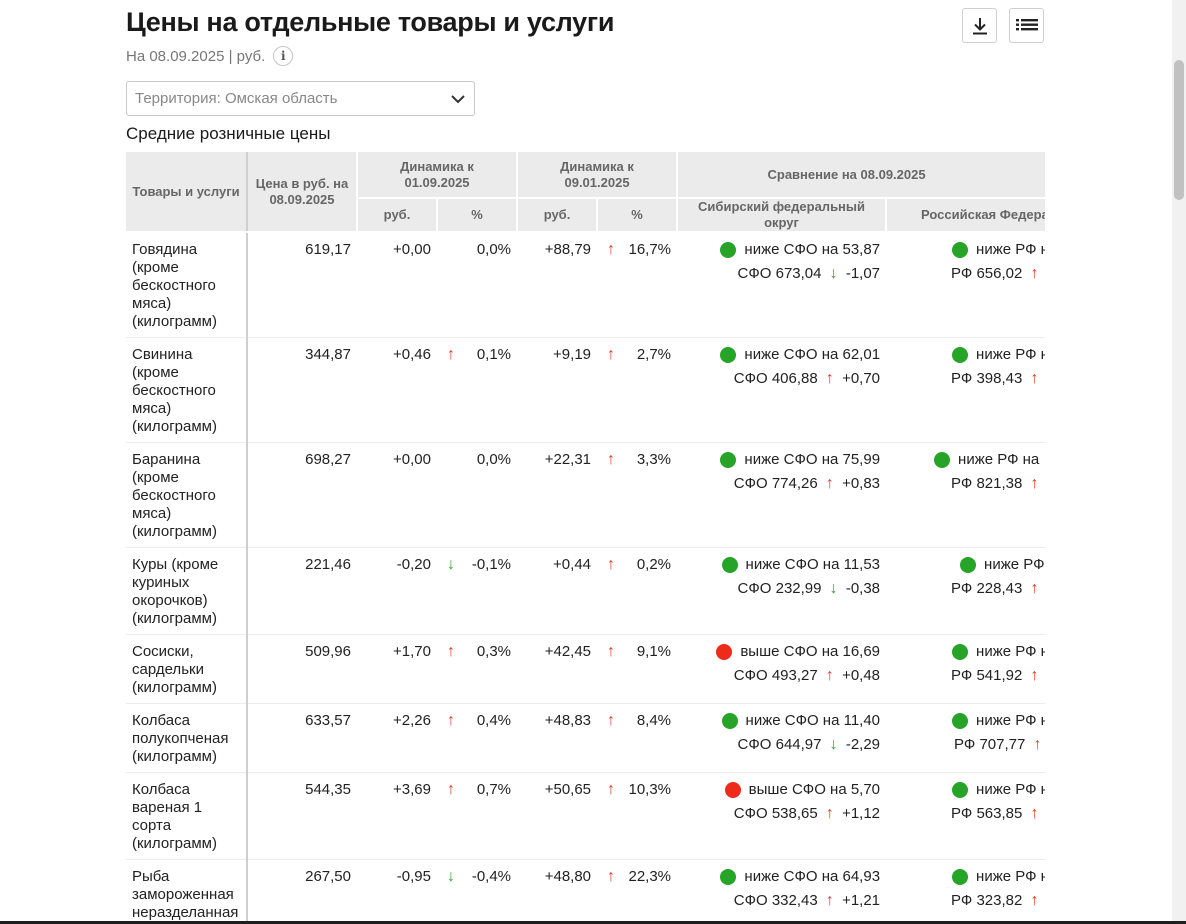  Describe the element at coordinates (637, 816) in the screenshot. I see `dyn2-pct: ↑ 10,3%` at that location.